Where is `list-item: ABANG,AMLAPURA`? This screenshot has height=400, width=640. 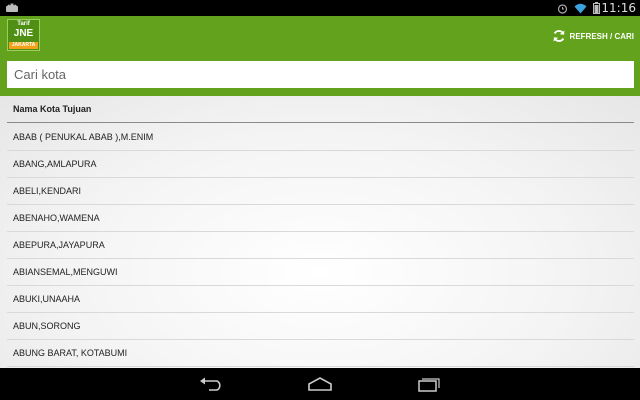
list-item: ABANG,AMLAPURA is located at coordinates (320, 164).